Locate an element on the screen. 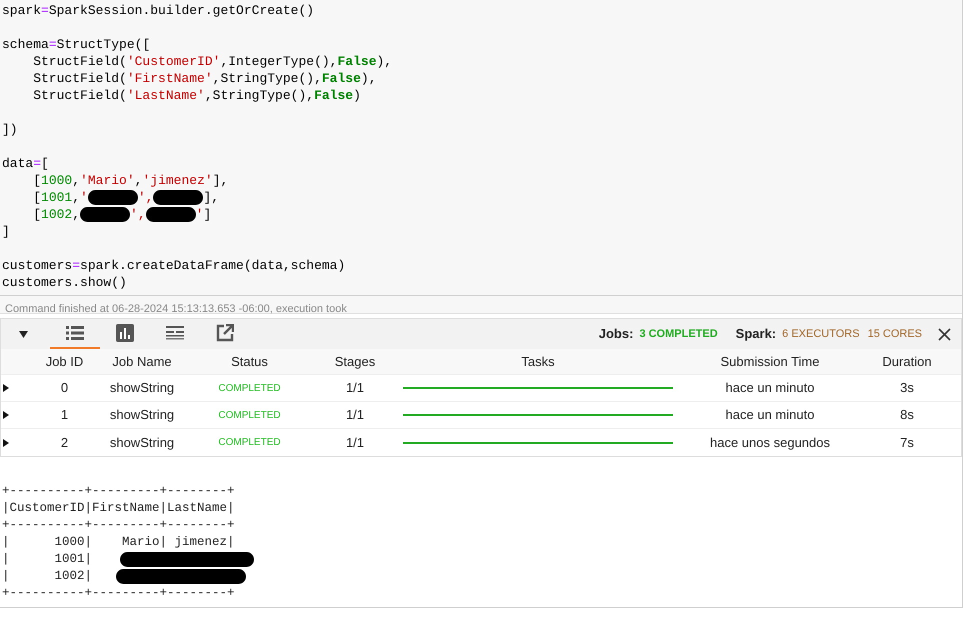 The width and height of the screenshot is (972, 622). table-cell-text: hace unos segundos is located at coordinates (770, 443).